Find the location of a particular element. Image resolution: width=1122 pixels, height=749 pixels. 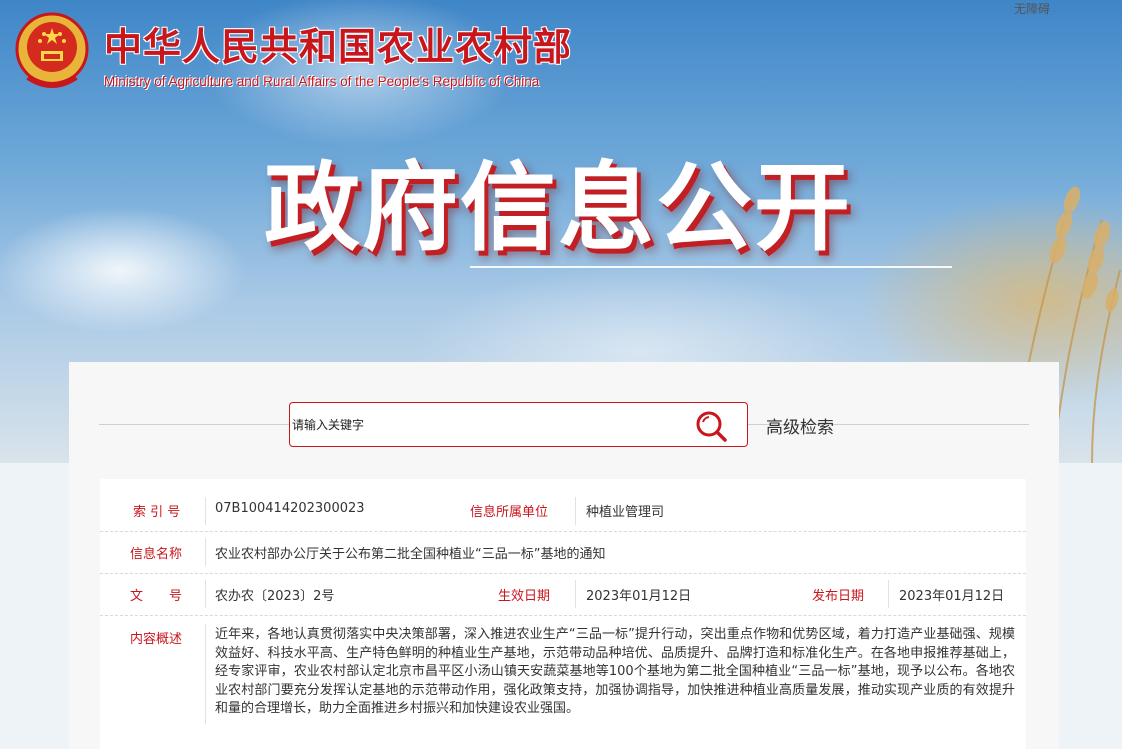

info-row-name: 信息名称 农业农村部办公厅关于公布第二批全国种植业“三品一标”基地的通知 is located at coordinates (563, 552).